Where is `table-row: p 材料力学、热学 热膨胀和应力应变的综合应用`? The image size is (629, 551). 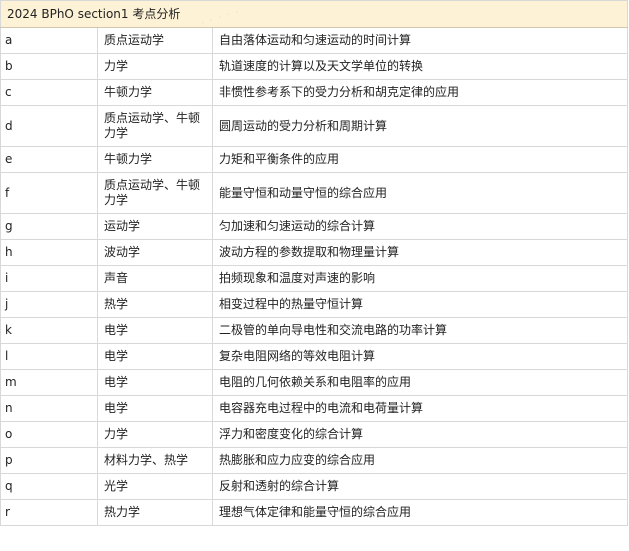
table-row: p 材料力学、热学 热膨胀和应力应变的综合应用 is located at coordinates (314, 460).